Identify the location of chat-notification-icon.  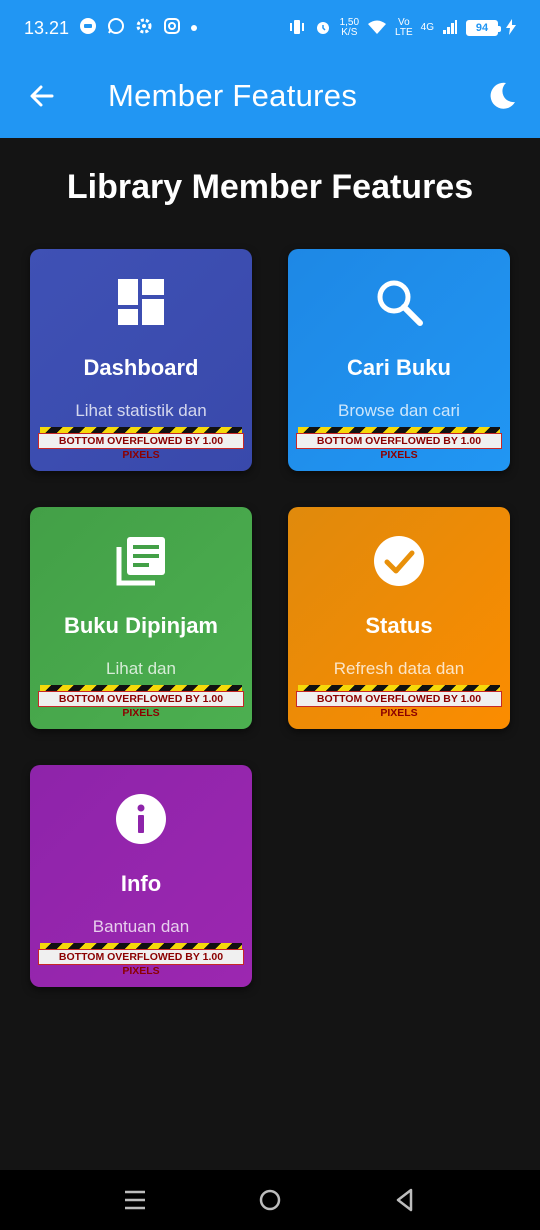
(88, 28).